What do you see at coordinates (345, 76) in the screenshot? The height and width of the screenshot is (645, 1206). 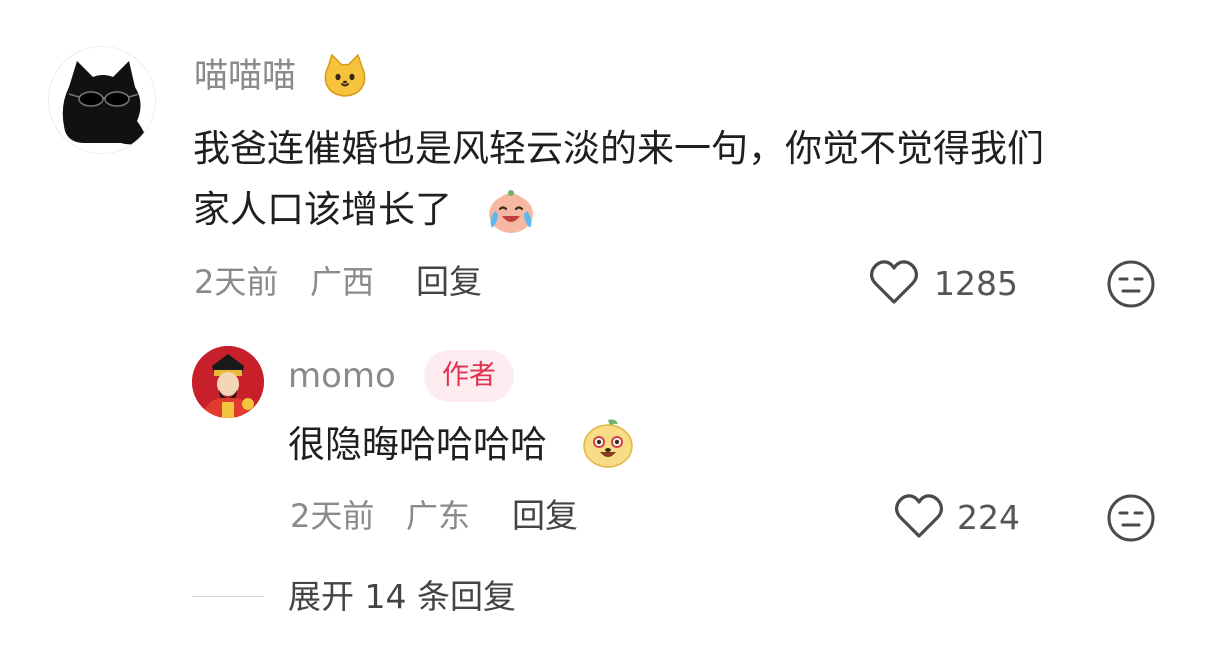 I see `cat-face-emoji-icon` at bounding box center [345, 76].